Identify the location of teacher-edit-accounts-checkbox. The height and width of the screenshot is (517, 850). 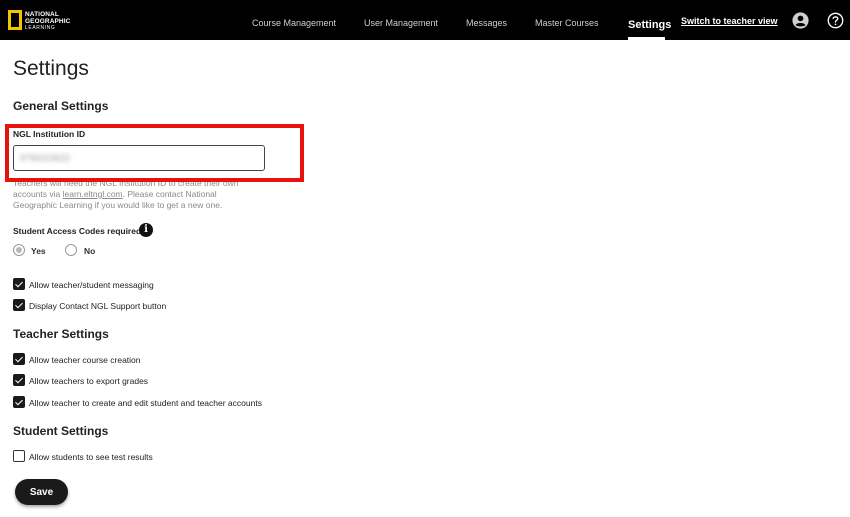
(19, 402).